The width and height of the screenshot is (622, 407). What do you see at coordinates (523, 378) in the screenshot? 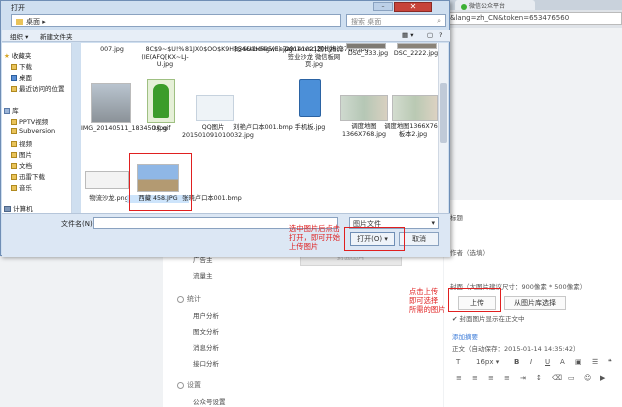
I see `indent-icon: ⇥` at bounding box center [523, 378].